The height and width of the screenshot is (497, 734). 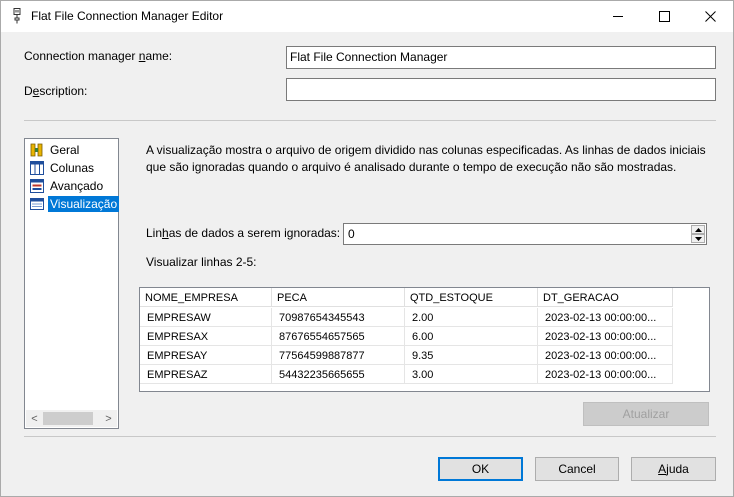 I want to click on maximize-button, so click(x=664, y=16).